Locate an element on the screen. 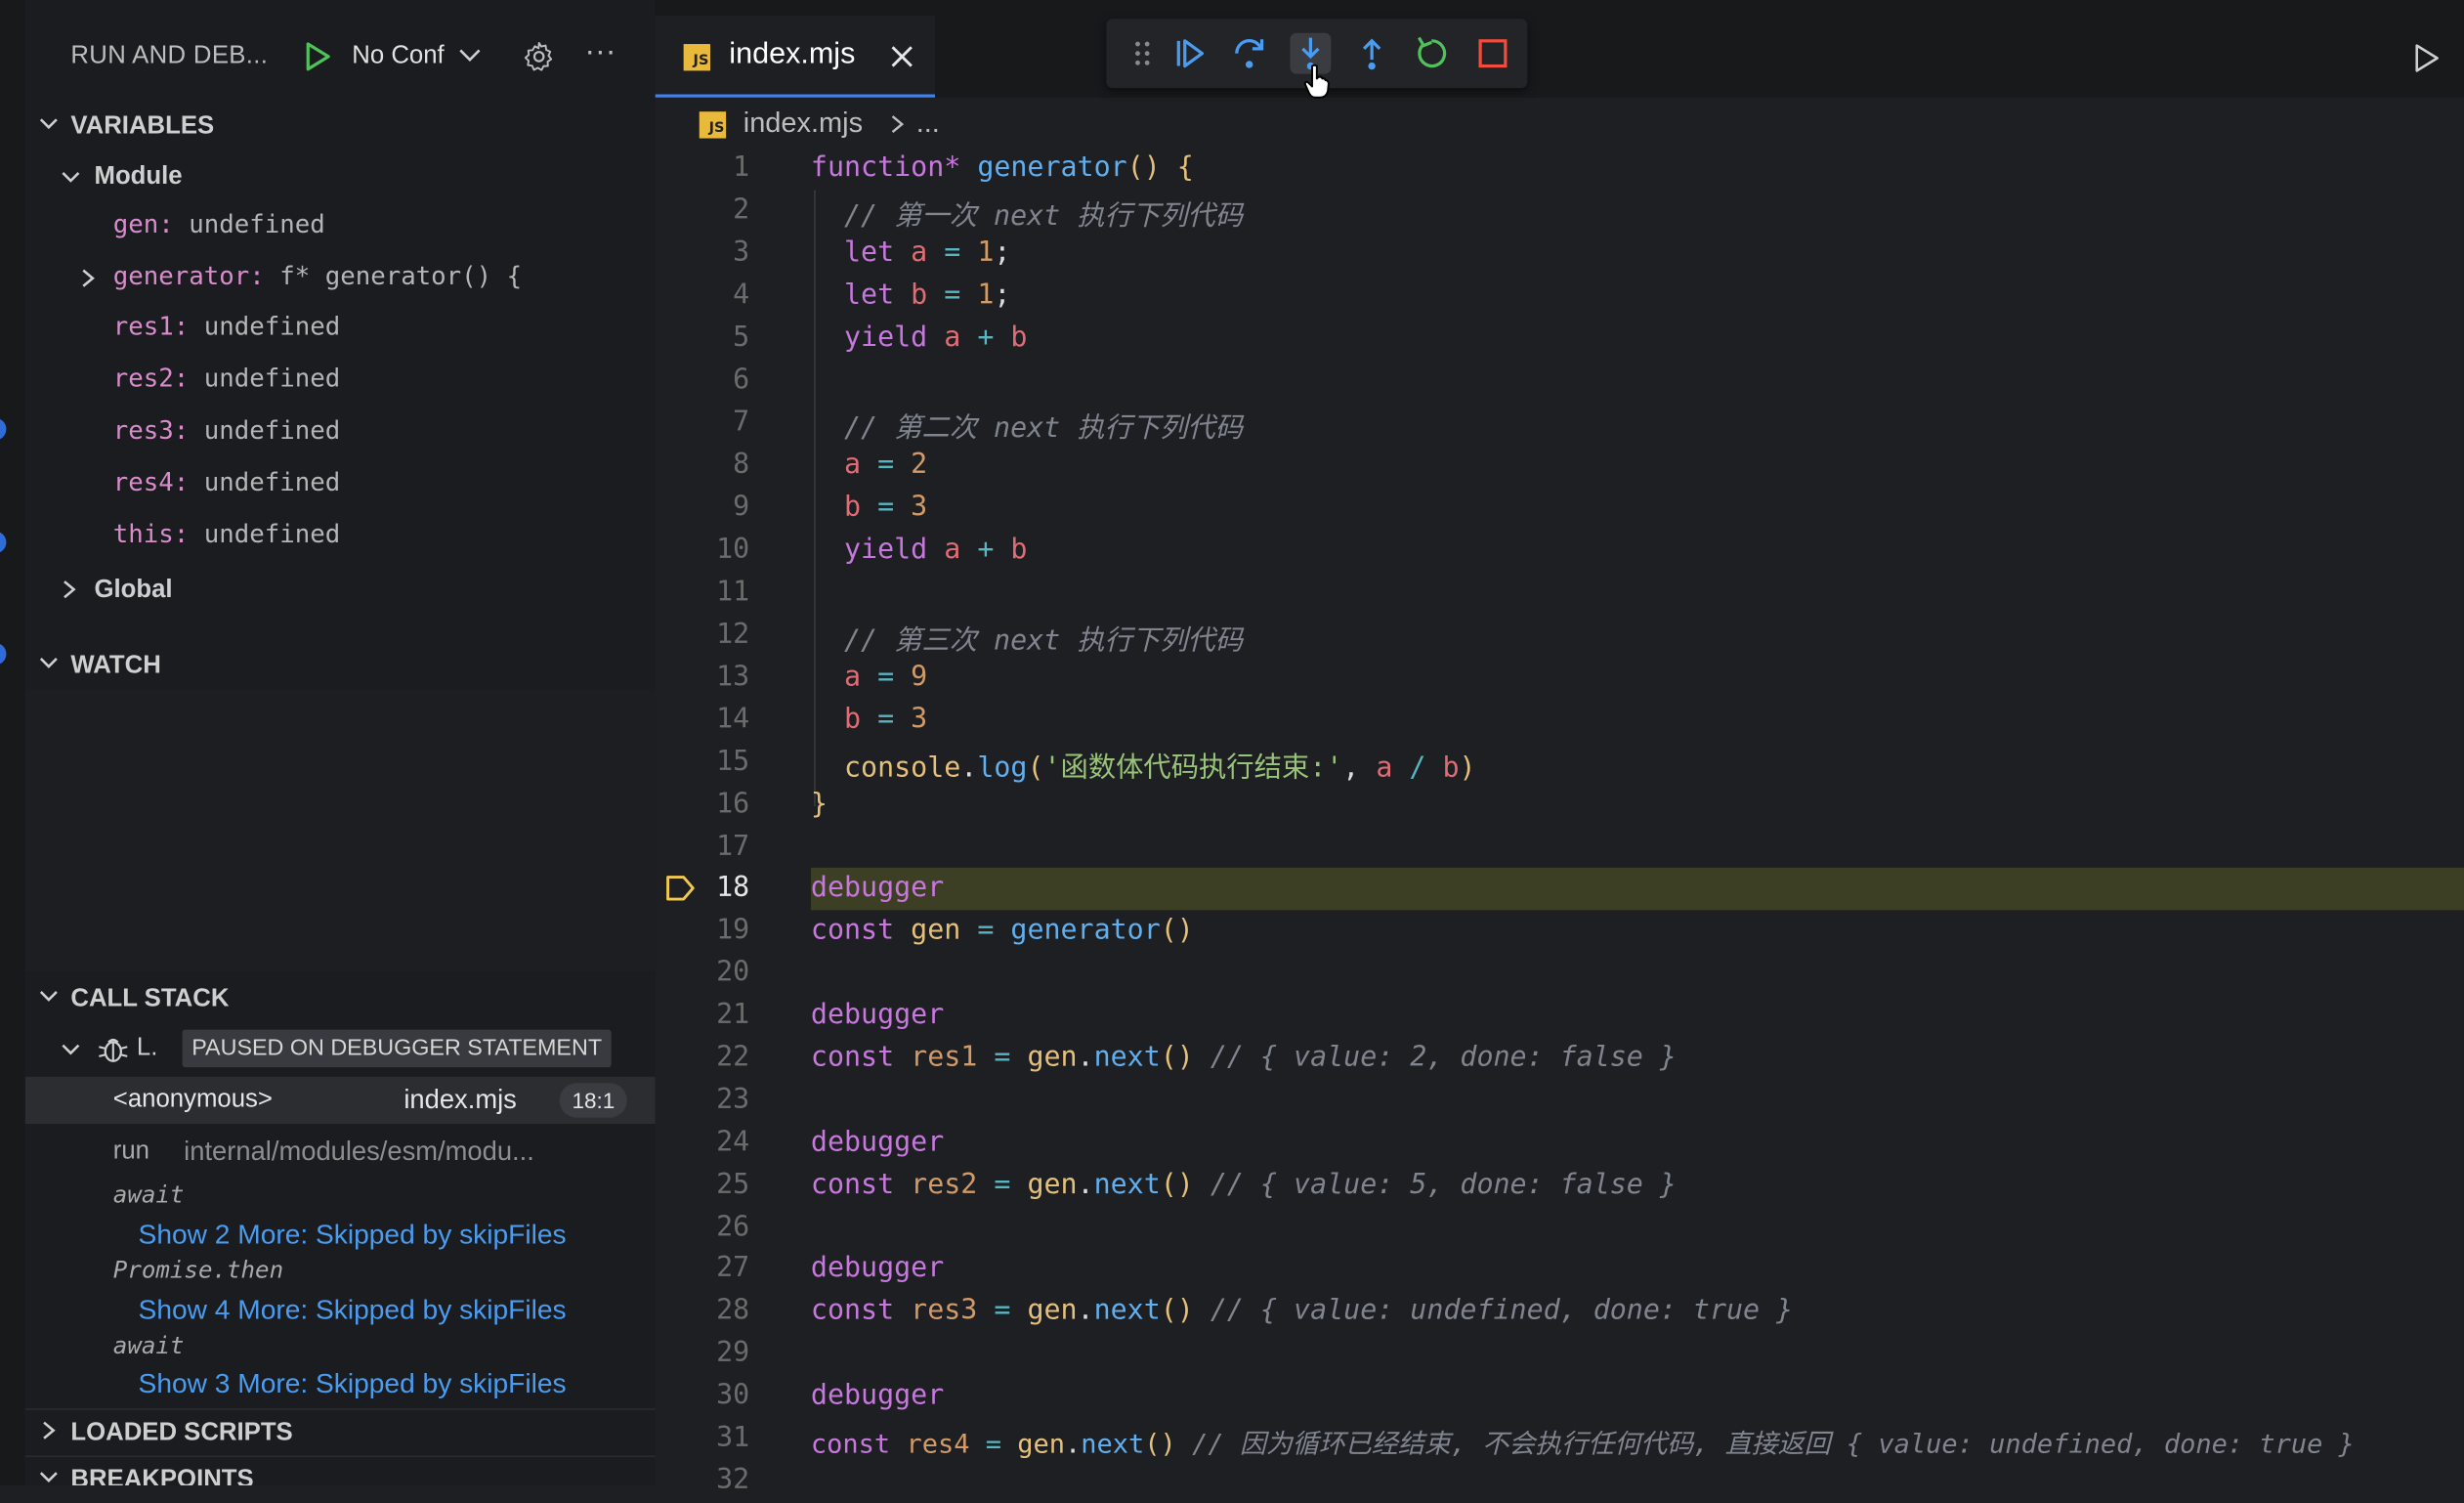 This screenshot has height=1503, width=2464. async-label: Promise.then is located at coordinates (198, 1270).